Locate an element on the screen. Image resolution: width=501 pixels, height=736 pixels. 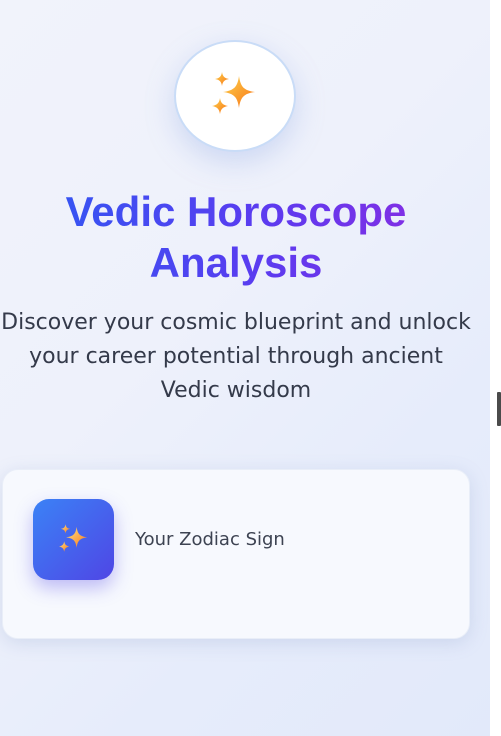
zodiac-sign-label: Your Zodiac Sign is located at coordinates (210, 539).